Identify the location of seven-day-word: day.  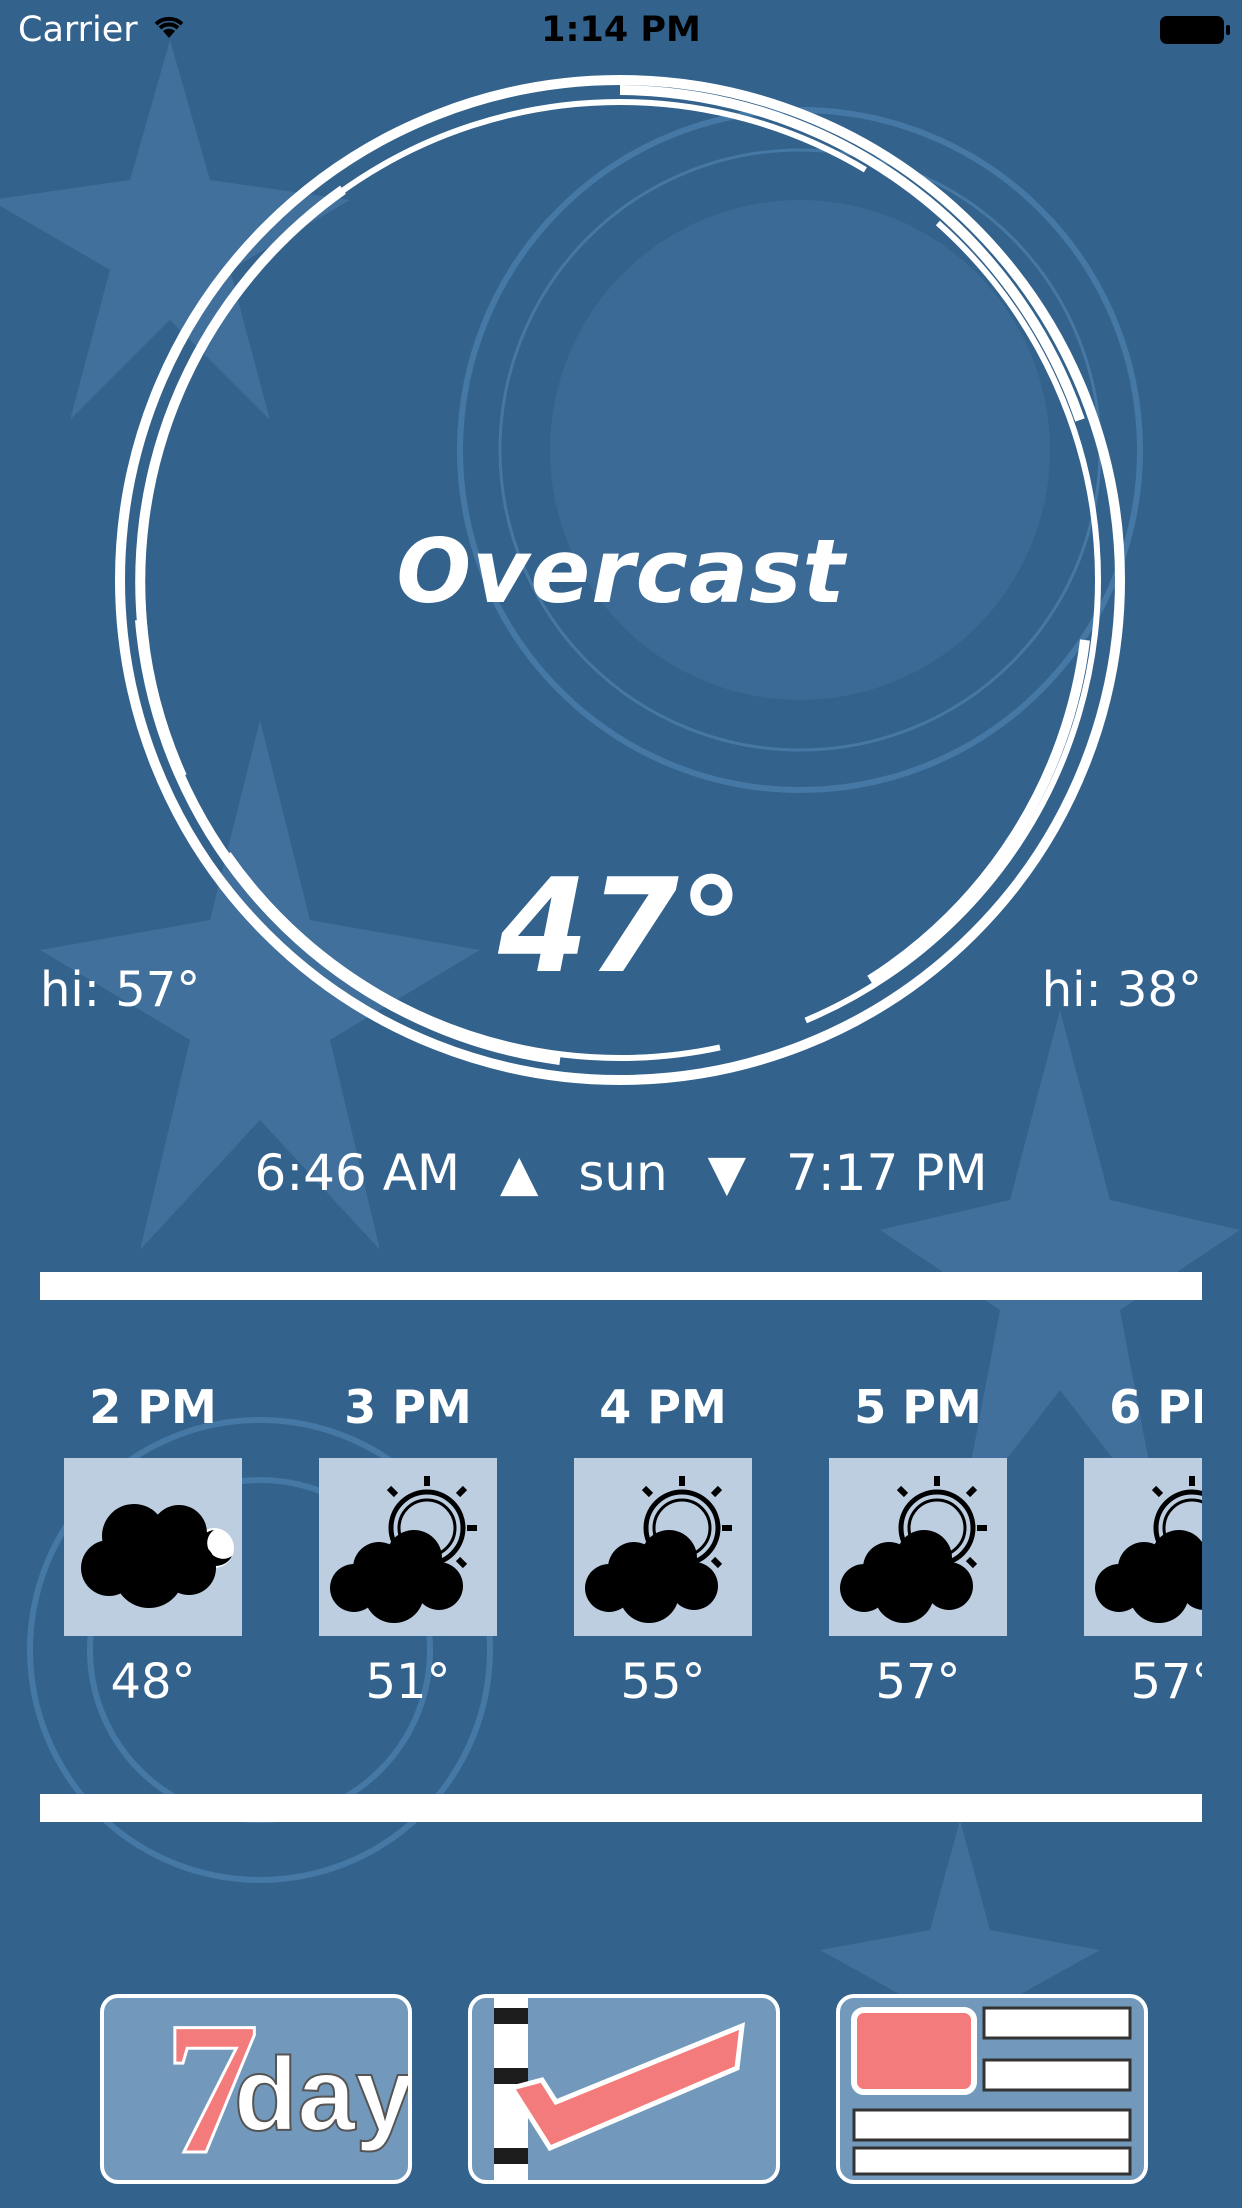
(322, 2095).